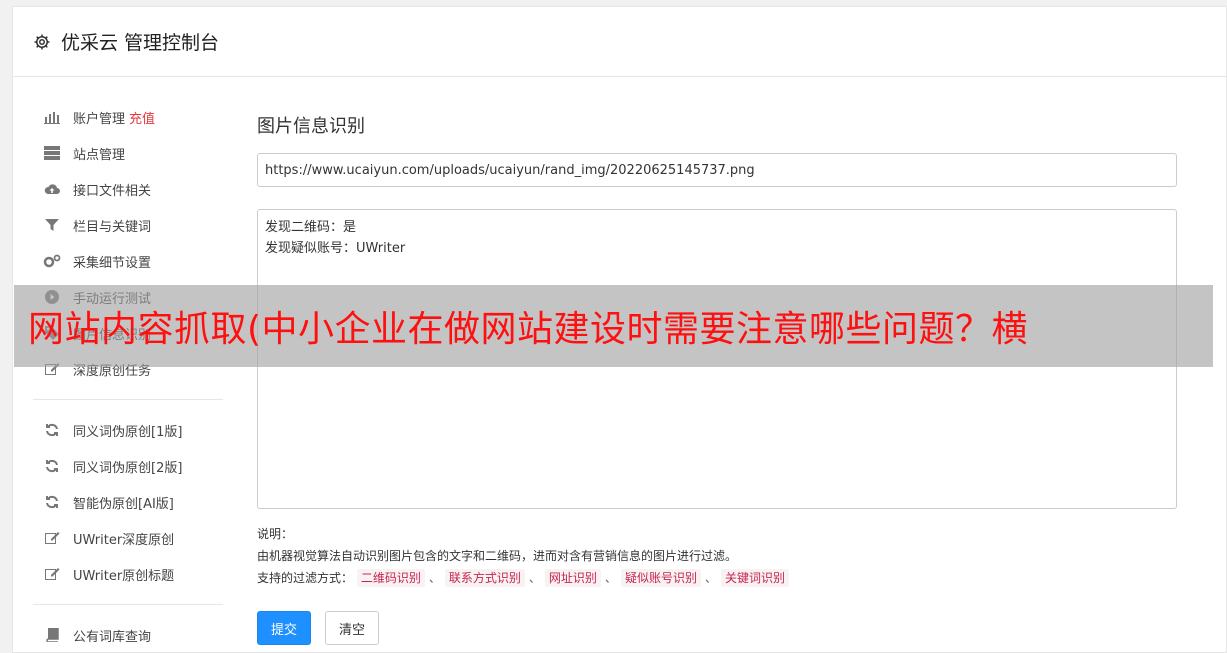 The image size is (1227, 653). I want to click on filter-tag: 网址识别, so click(572, 578).